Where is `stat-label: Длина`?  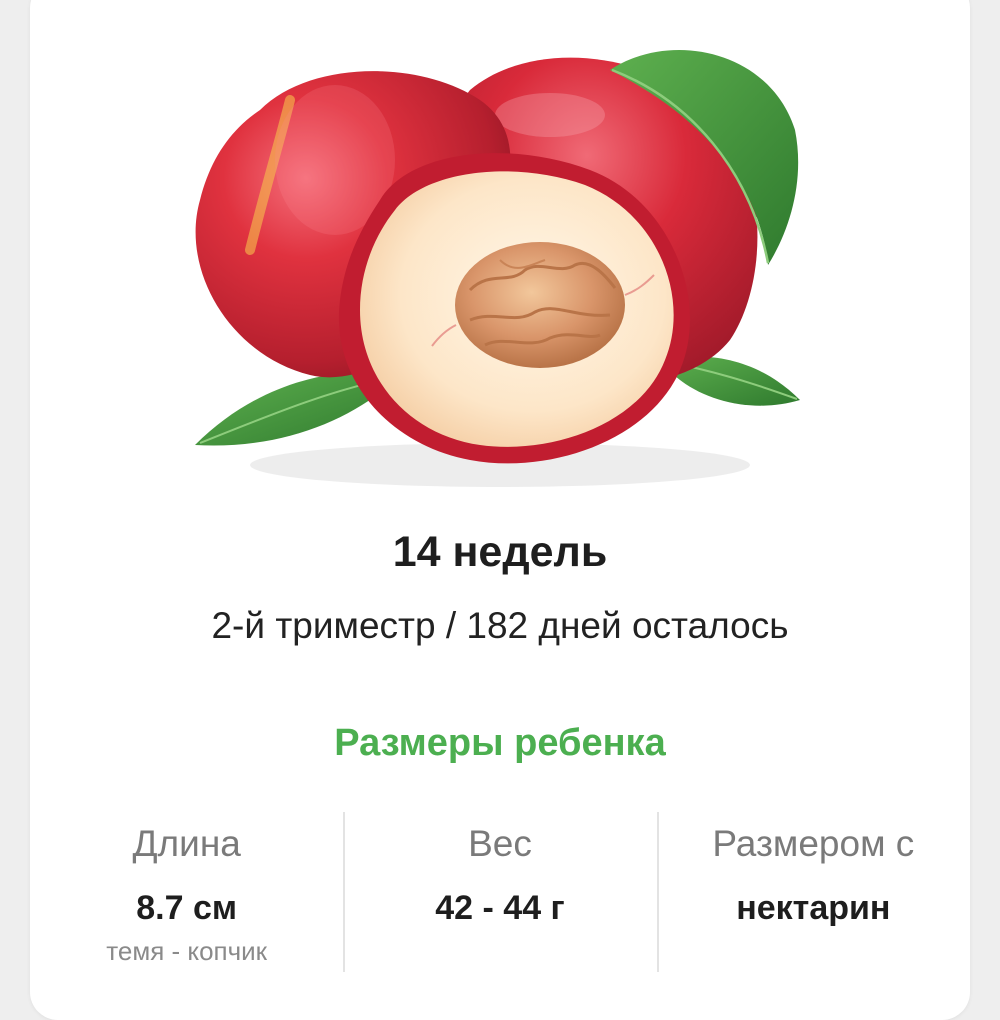 stat-label: Длина is located at coordinates (186, 843).